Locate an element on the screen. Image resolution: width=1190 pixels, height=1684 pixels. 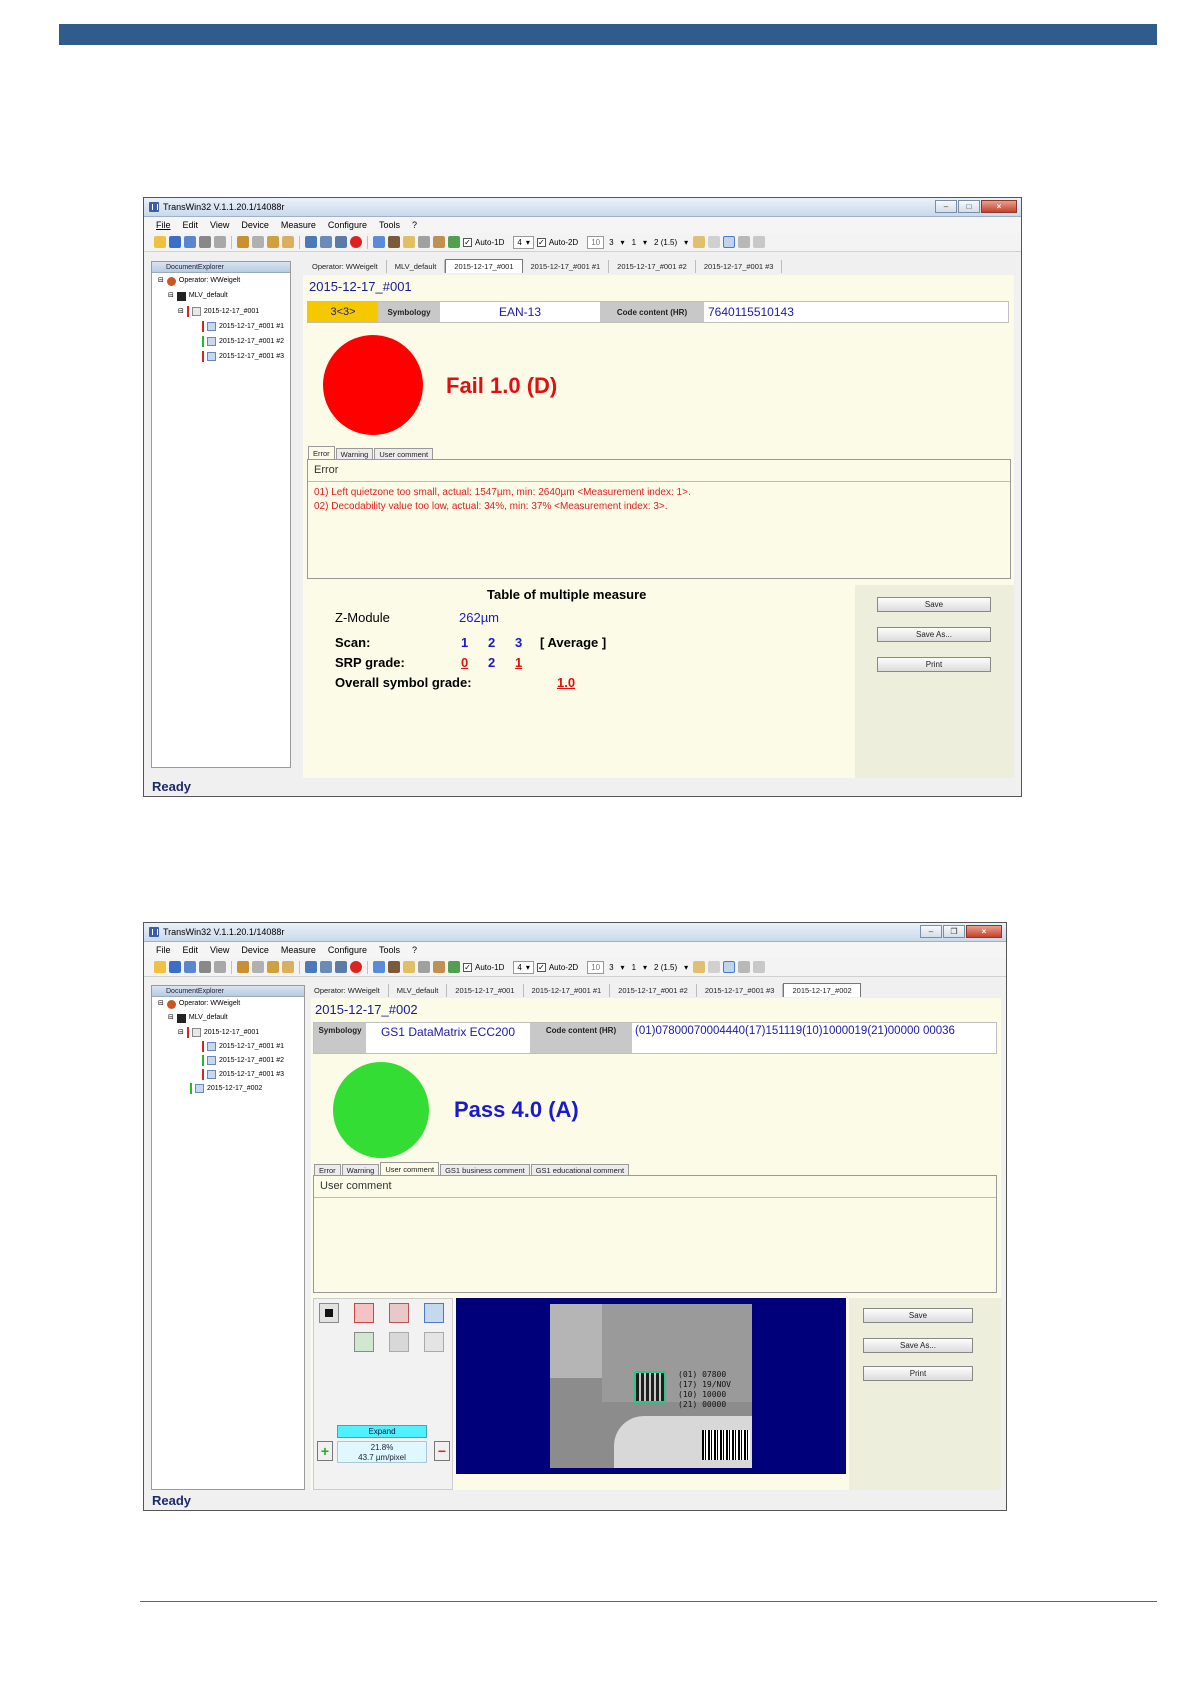
gear-icon is located at coordinates (744, 967).